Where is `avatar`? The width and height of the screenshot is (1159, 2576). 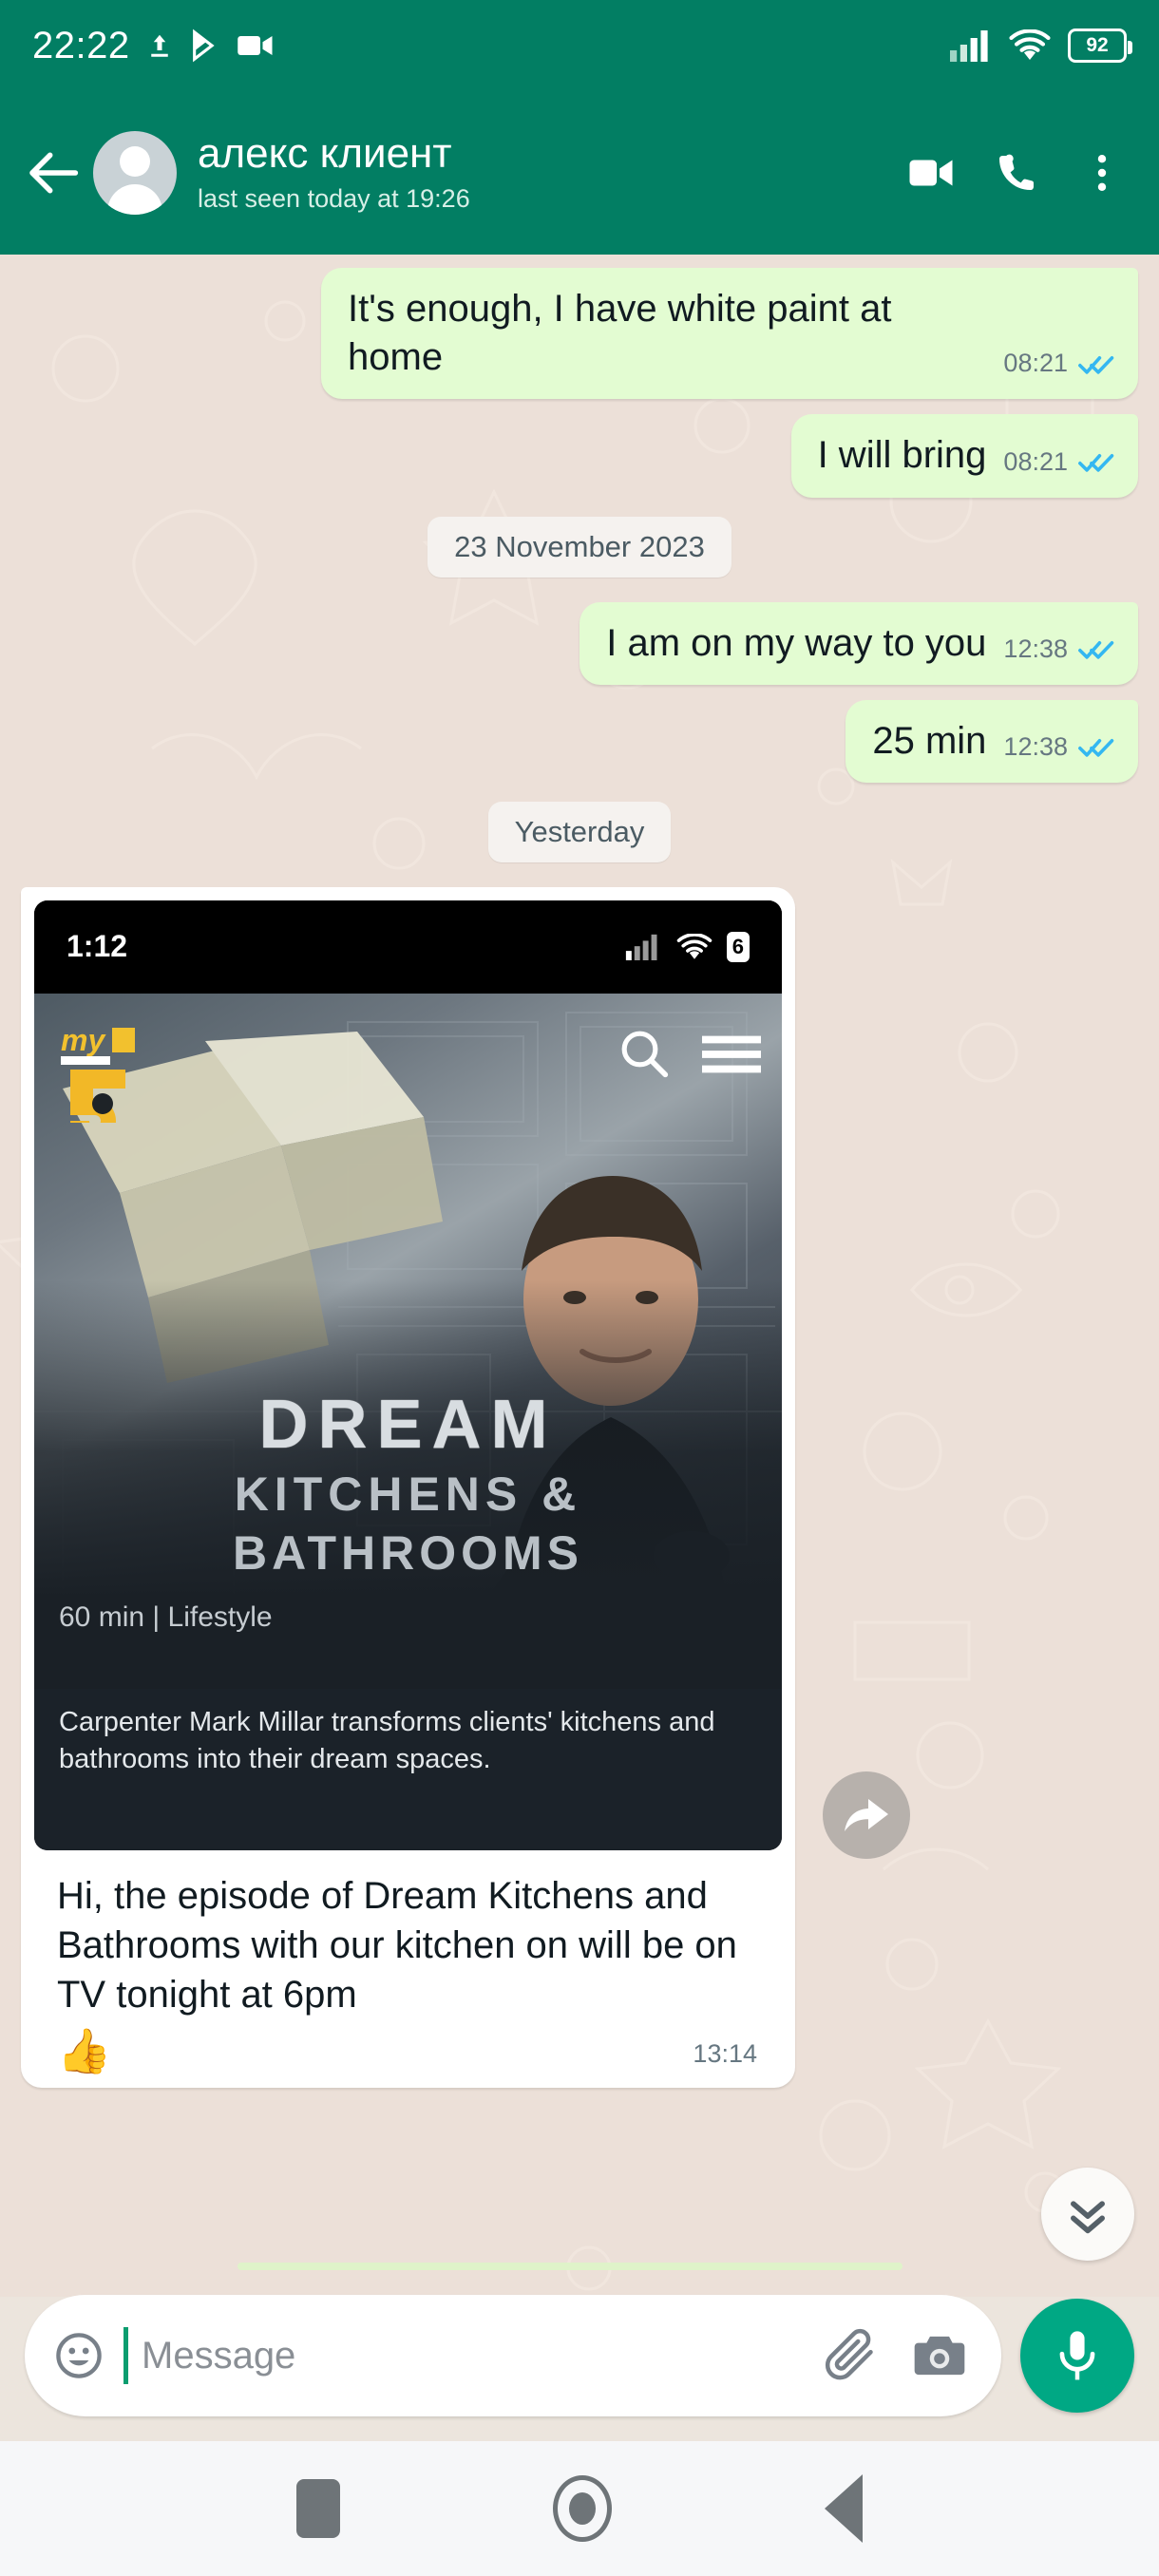
avatar is located at coordinates (135, 173).